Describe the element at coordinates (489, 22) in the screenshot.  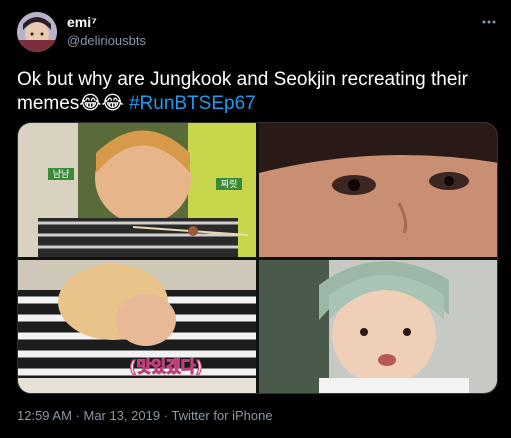
I see `more-horizontal-icon` at that location.